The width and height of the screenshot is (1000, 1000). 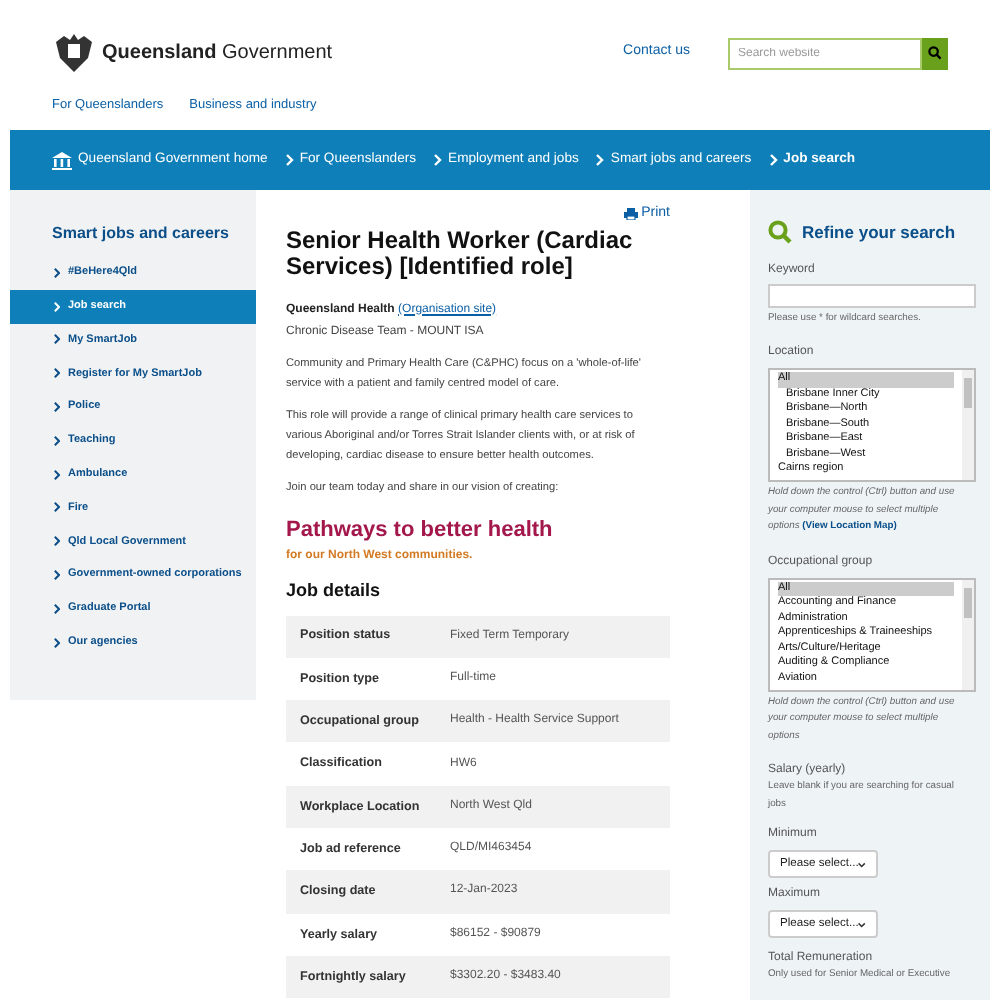 What do you see at coordinates (872, 295) in the screenshot?
I see `keyword-field` at bounding box center [872, 295].